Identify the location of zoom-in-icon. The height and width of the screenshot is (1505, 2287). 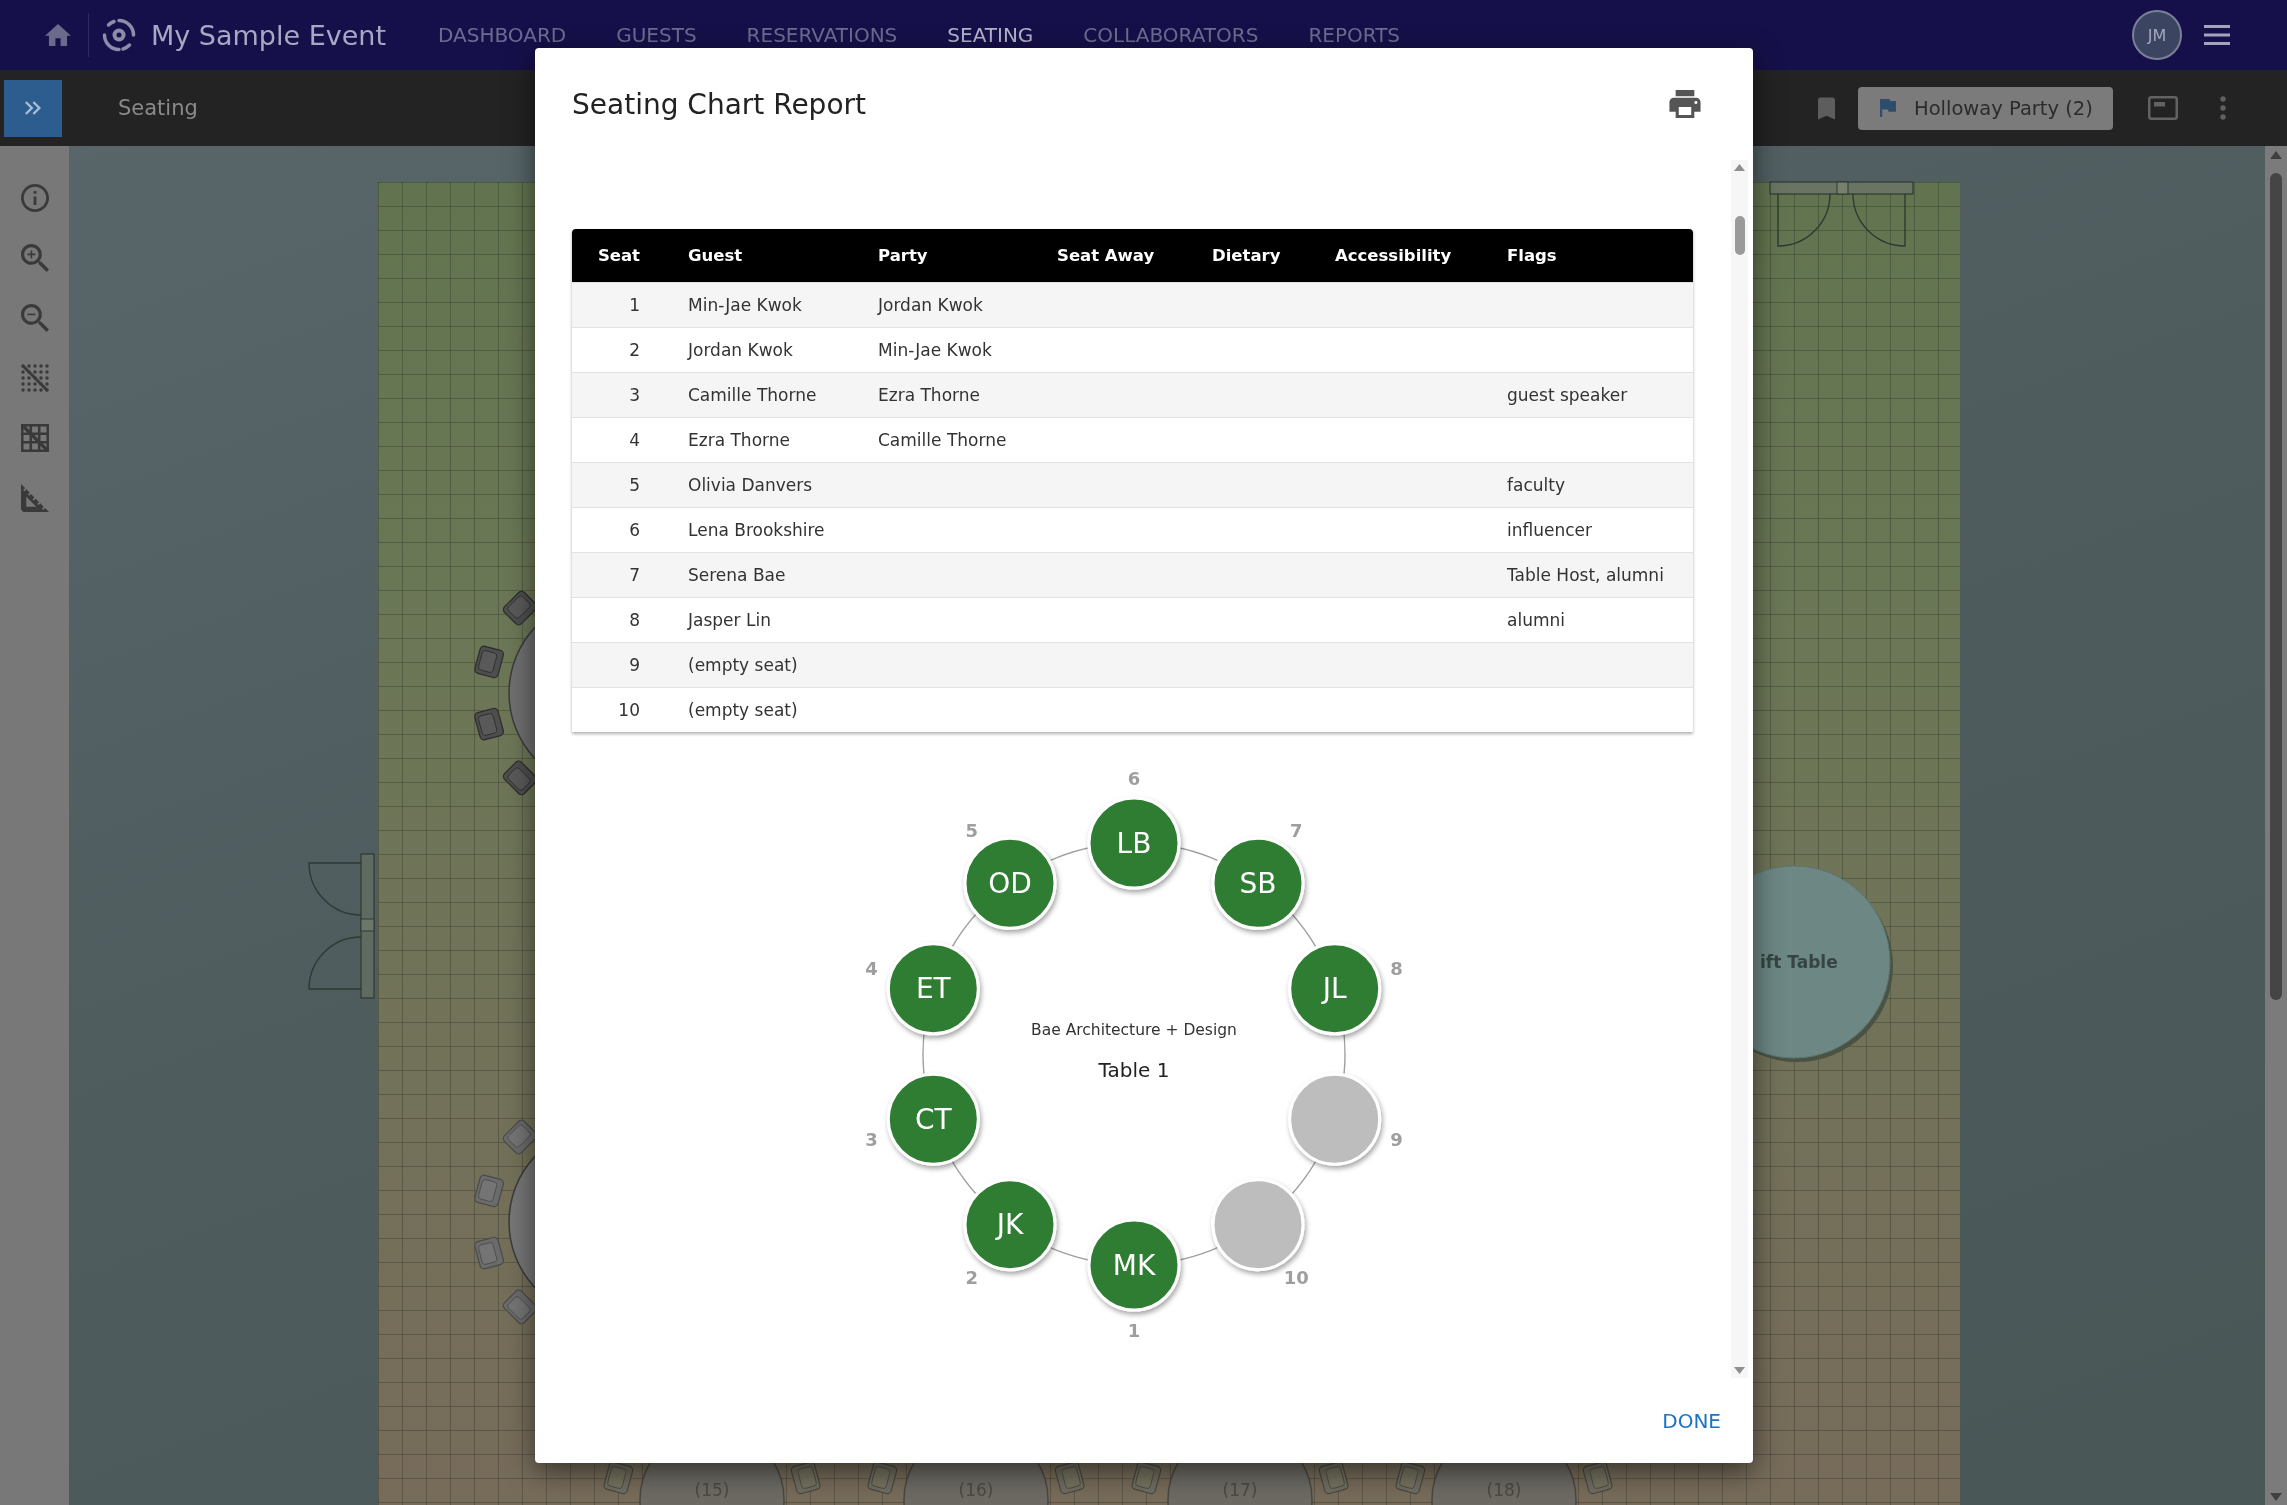
(34, 258).